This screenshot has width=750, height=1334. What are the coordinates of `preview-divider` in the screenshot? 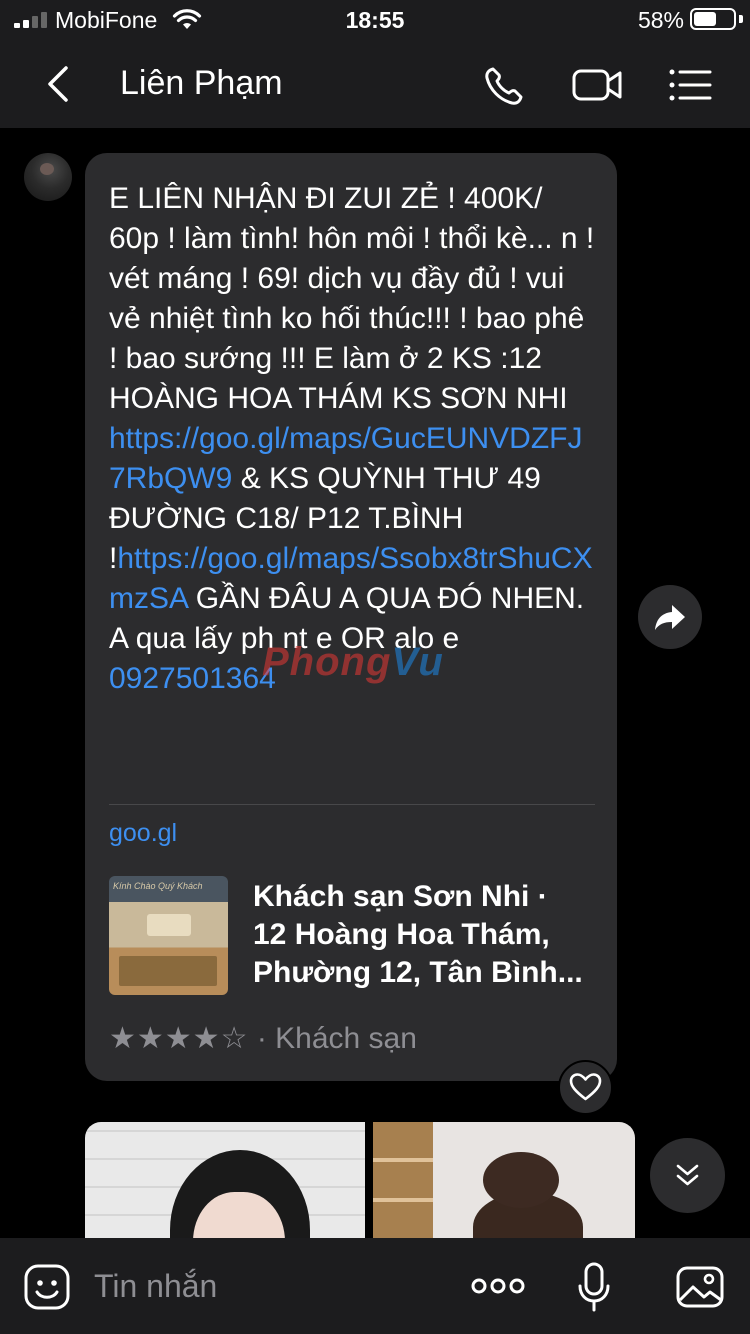 It's located at (352, 804).